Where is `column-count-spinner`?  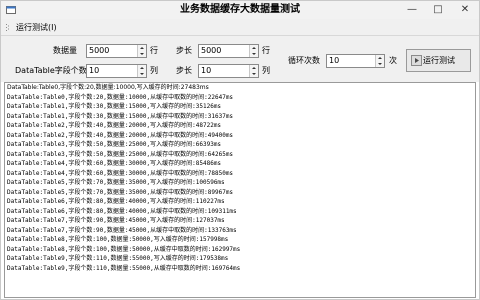
column-count-spinner is located at coordinates (141, 71).